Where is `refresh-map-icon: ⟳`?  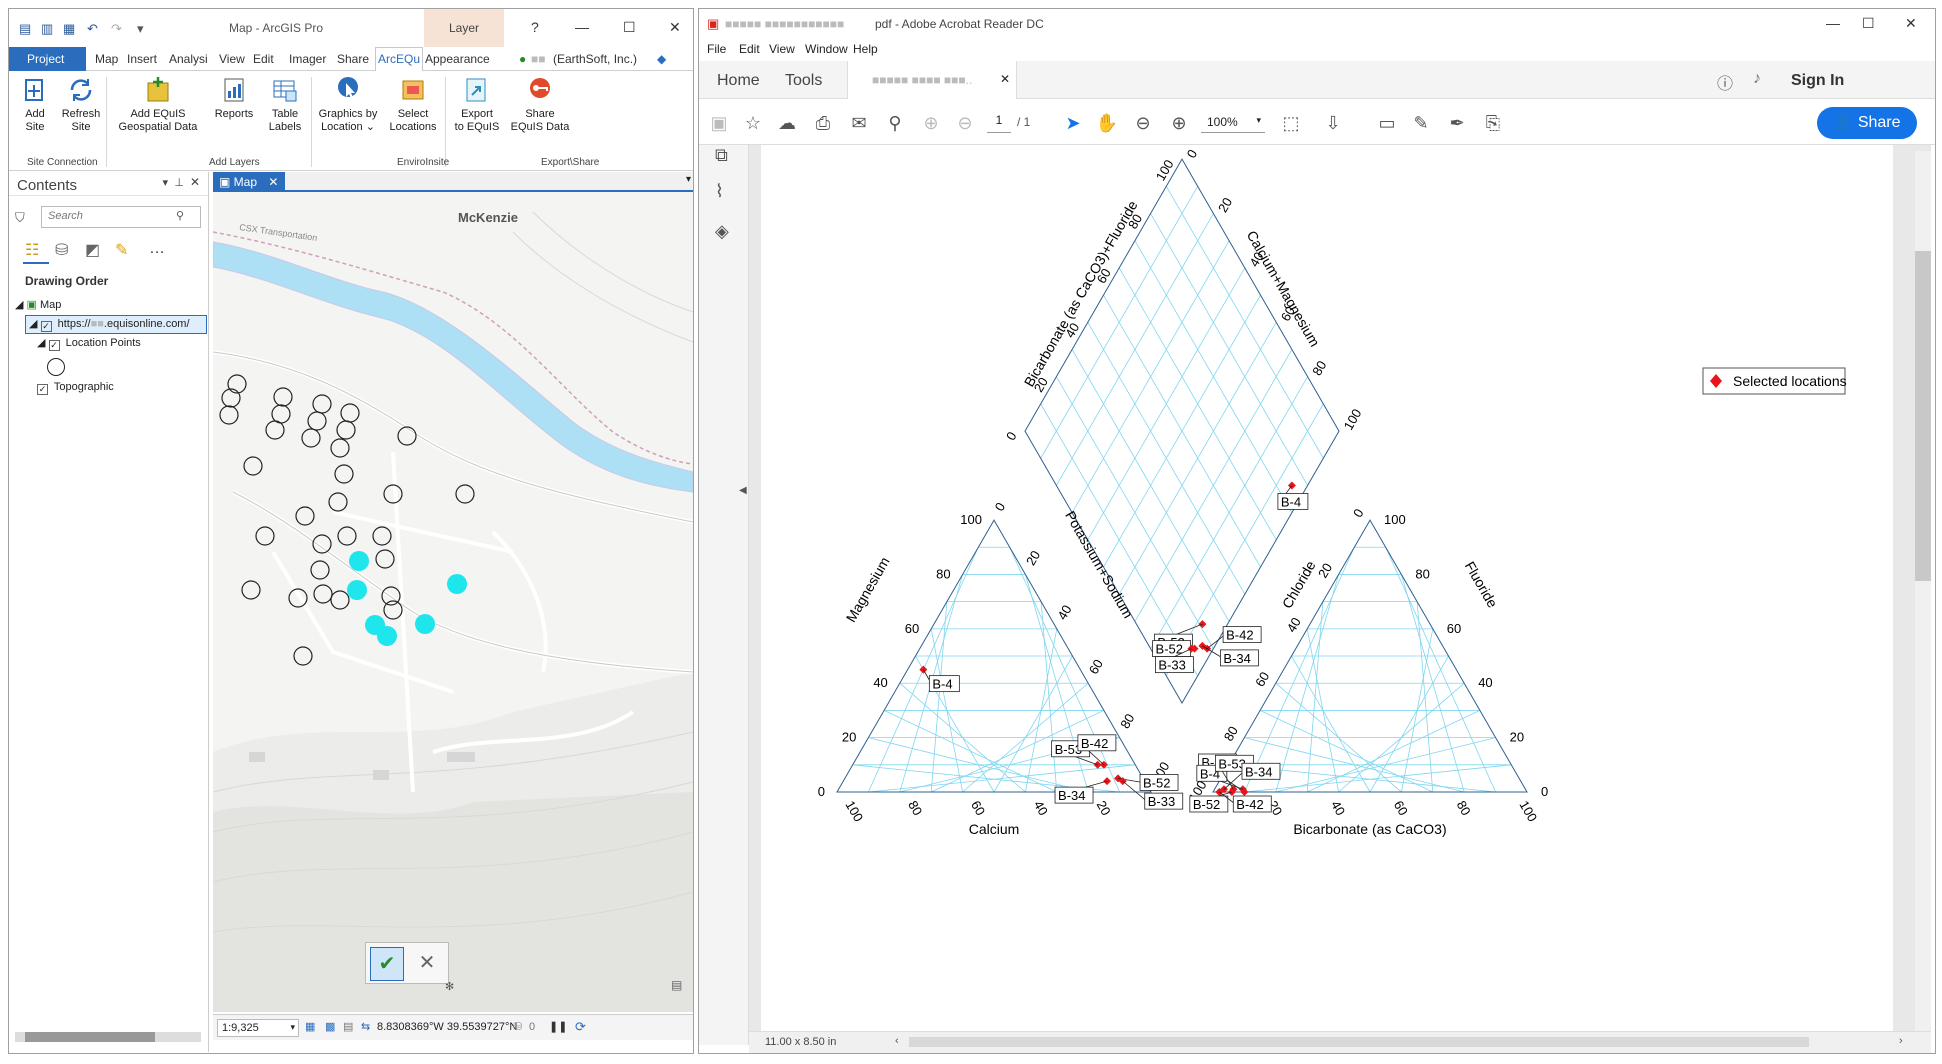 refresh-map-icon: ⟳ is located at coordinates (580, 1027).